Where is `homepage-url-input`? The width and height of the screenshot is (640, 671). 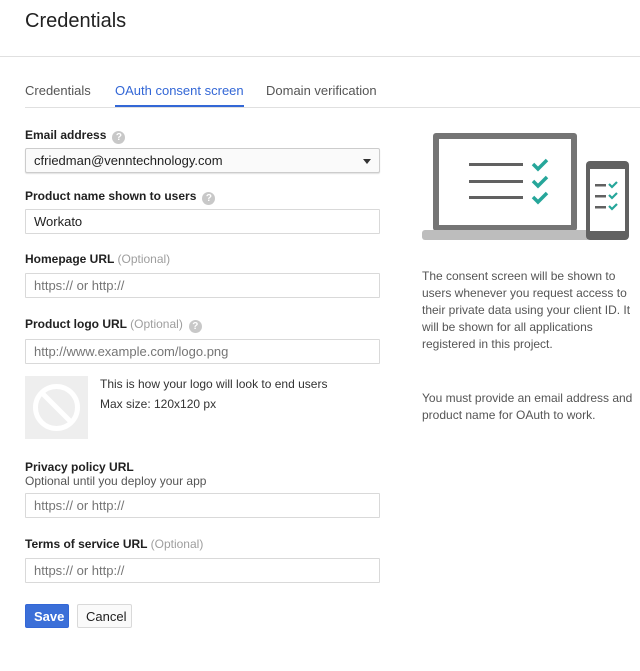 homepage-url-input is located at coordinates (202, 285).